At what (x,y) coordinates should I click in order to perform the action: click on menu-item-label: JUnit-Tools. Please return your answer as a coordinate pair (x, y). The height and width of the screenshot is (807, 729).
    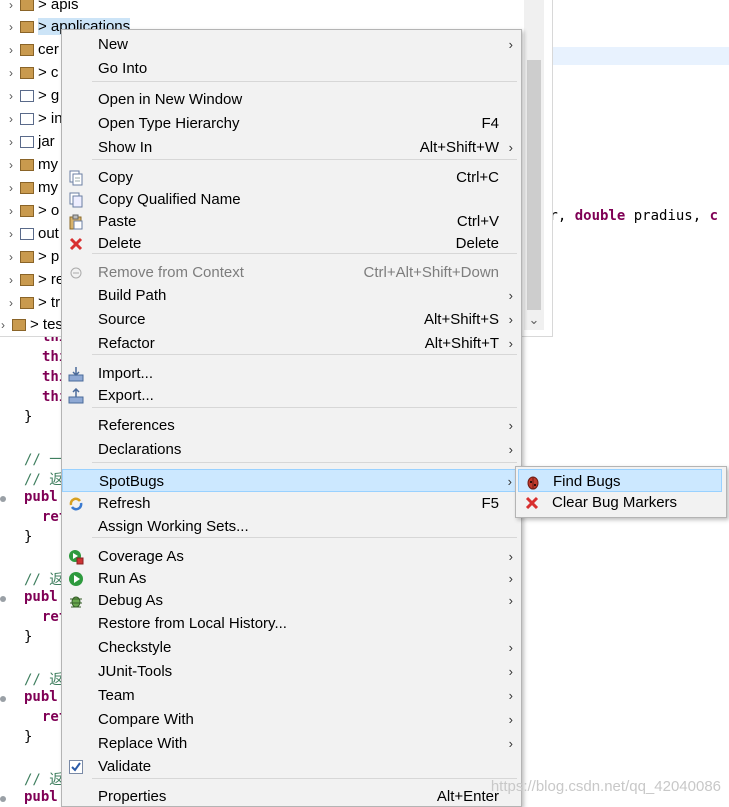
    Looking at the image, I should click on (135, 671).